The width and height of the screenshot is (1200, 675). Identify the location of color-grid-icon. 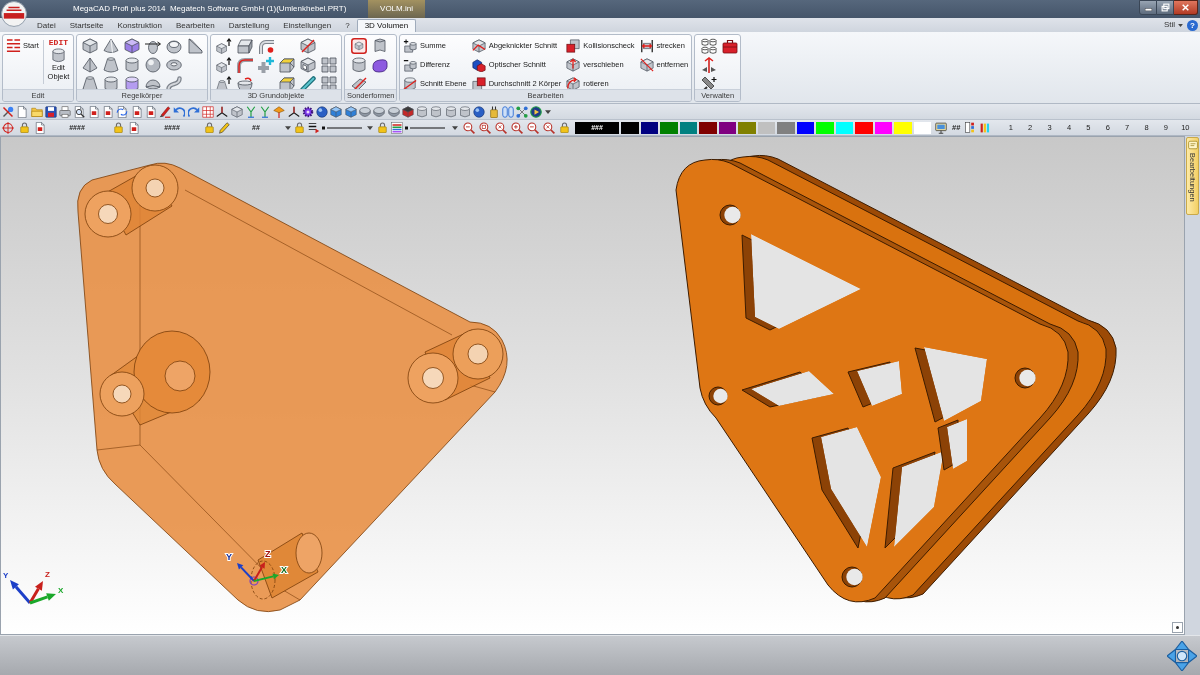
(397, 127).